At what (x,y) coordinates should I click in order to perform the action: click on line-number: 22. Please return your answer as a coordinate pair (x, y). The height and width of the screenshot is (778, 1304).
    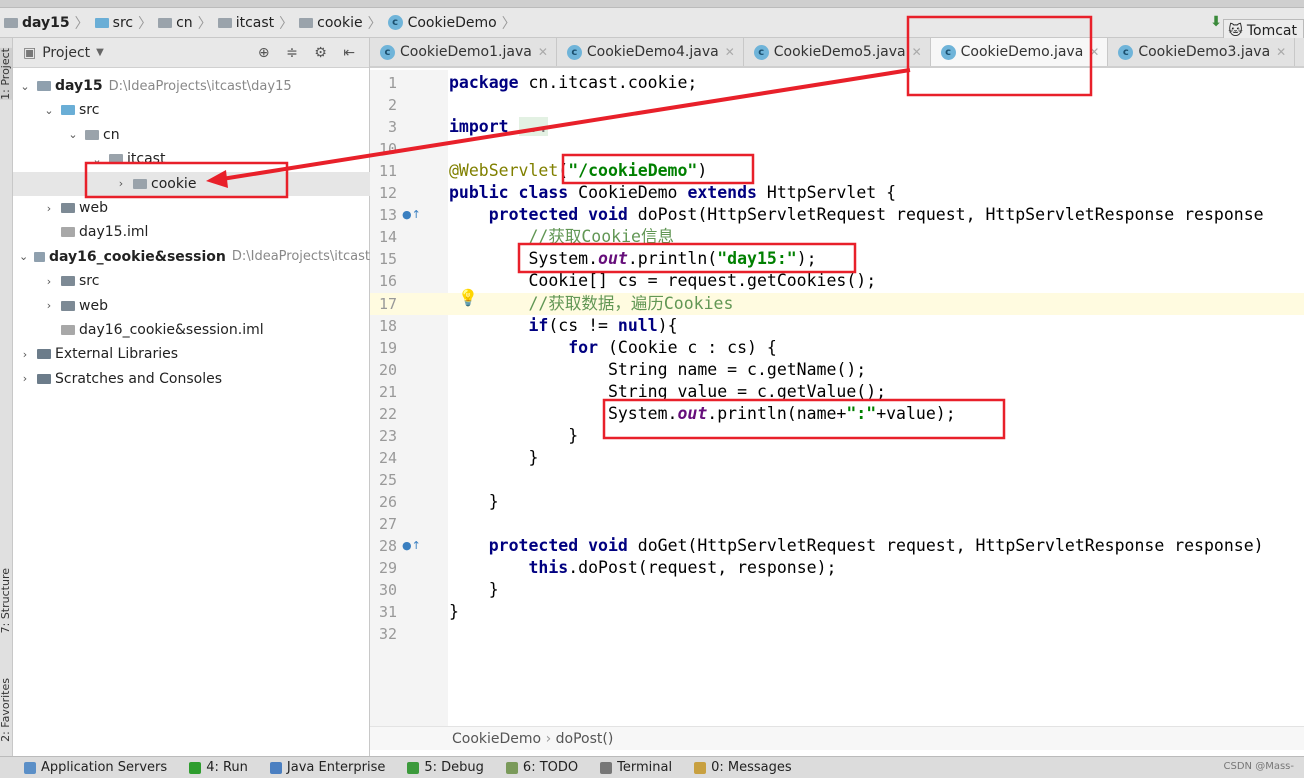
    Looking at the image, I should click on (387, 413).